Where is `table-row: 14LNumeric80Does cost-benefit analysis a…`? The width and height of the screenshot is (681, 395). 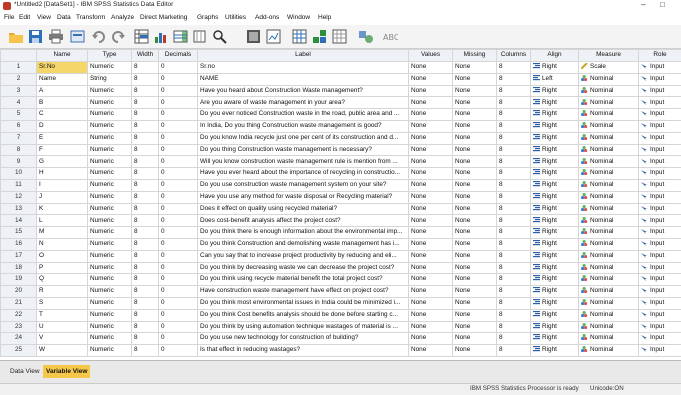
table-row: 14LNumeric80Does cost-benefit analysis a… is located at coordinates (341, 221).